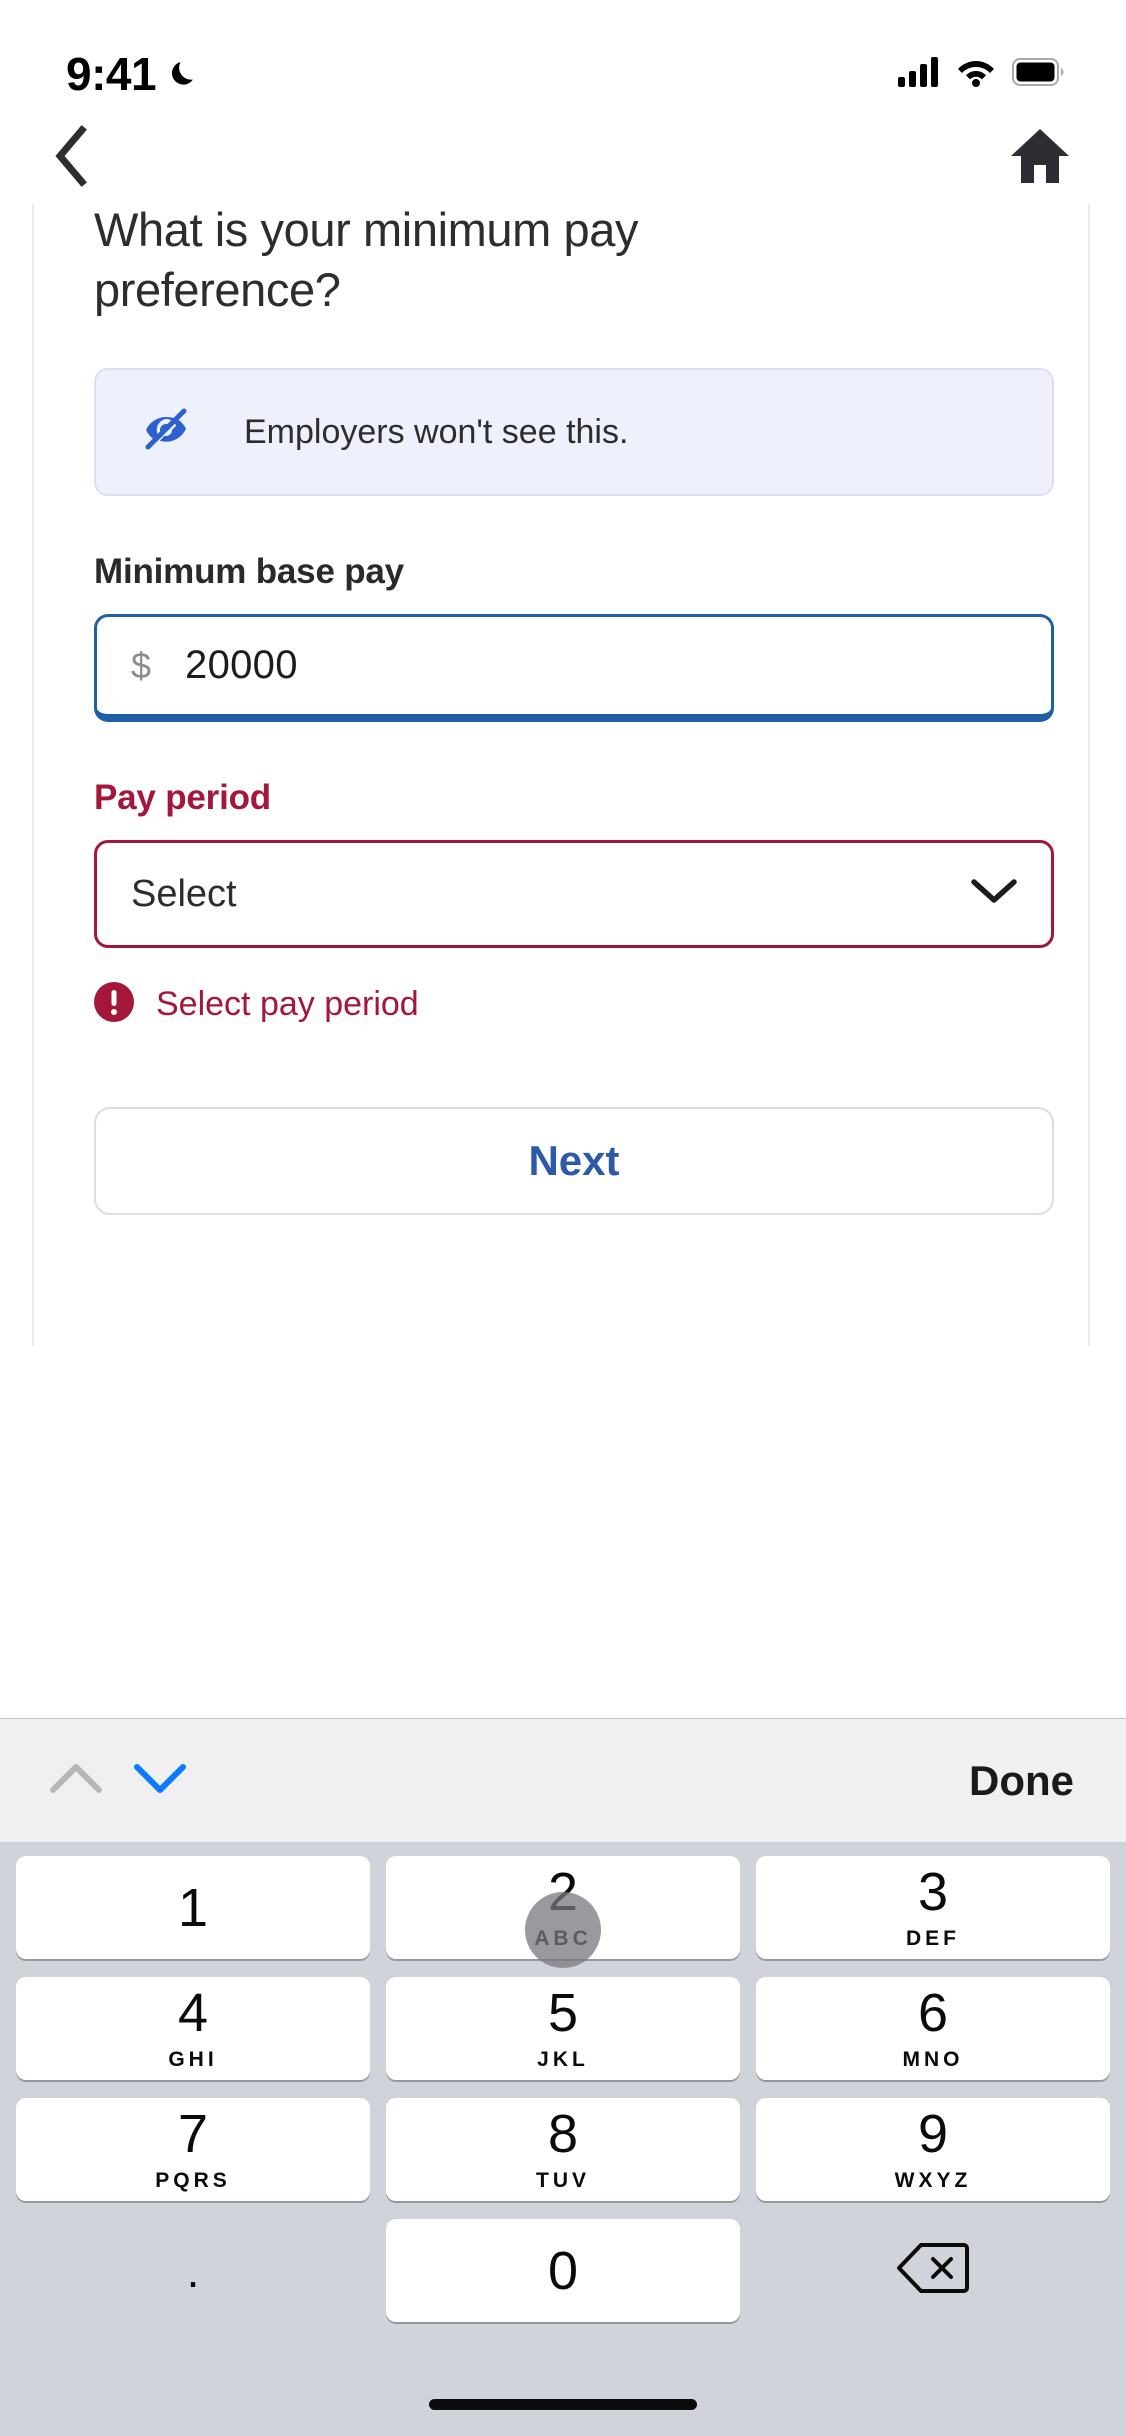 This screenshot has height=2436, width=1126. I want to click on key-1-digit: 1, so click(193, 1907).